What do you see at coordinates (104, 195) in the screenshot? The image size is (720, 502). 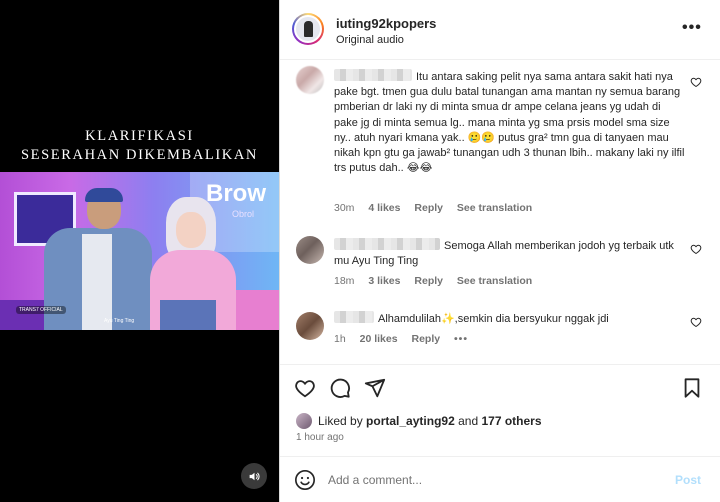 I see `host-cap` at bounding box center [104, 195].